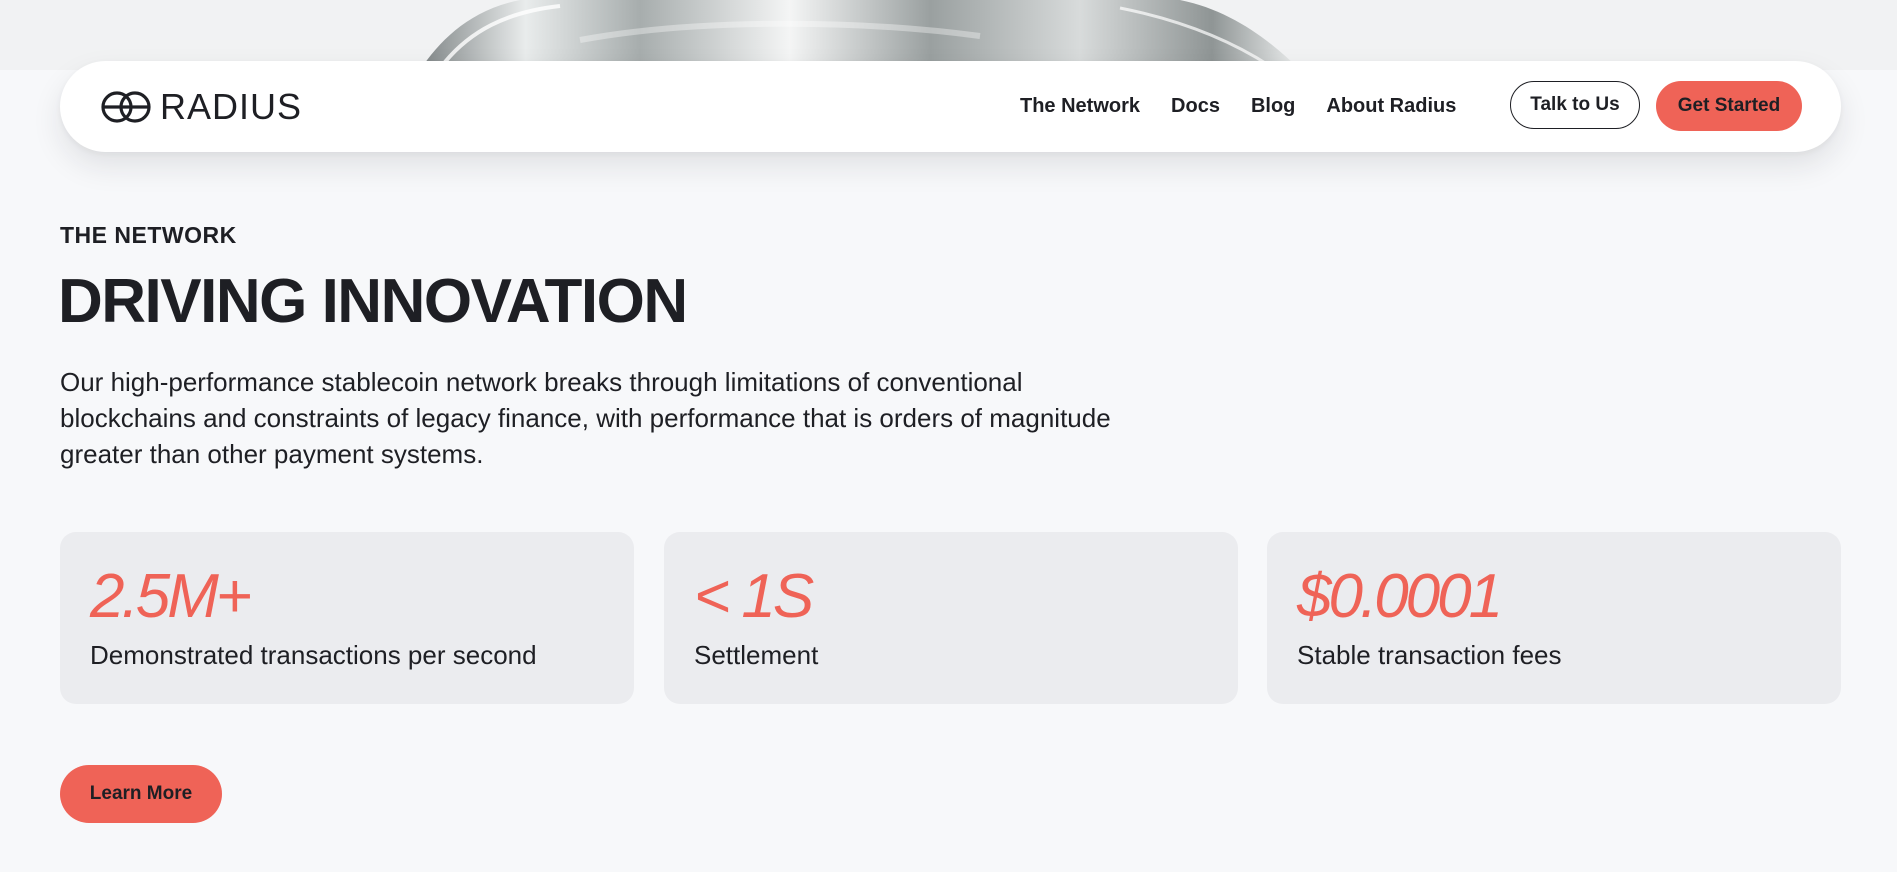 Image resolution: width=1897 pixels, height=872 pixels. I want to click on stat-value: < 1S, so click(754, 596).